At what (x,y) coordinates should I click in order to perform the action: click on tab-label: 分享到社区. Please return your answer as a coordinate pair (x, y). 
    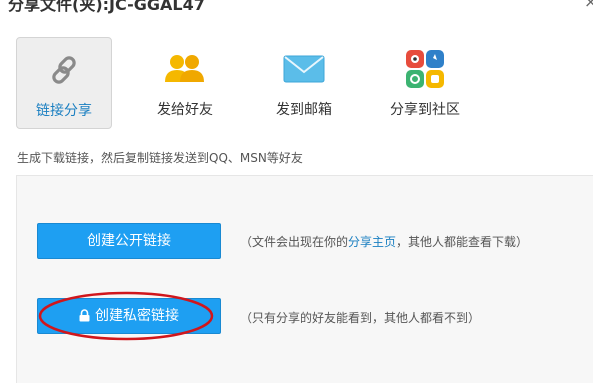
    Looking at the image, I should click on (425, 110).